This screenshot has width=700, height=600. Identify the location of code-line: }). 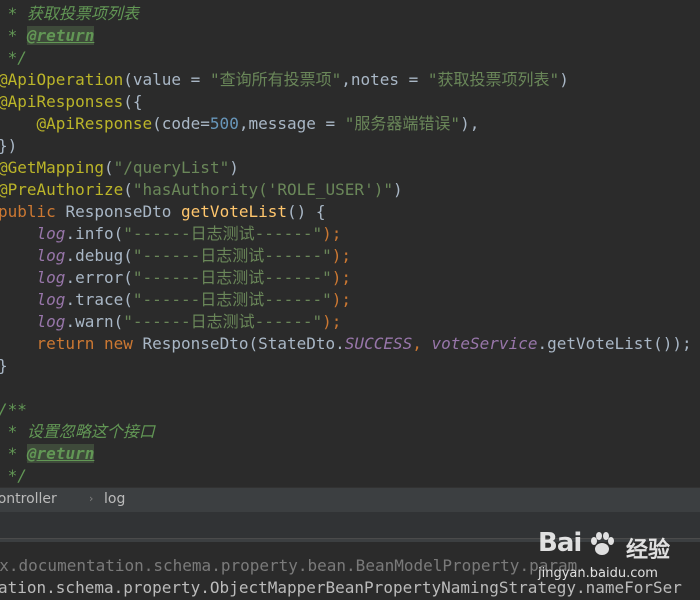
(8, 146).